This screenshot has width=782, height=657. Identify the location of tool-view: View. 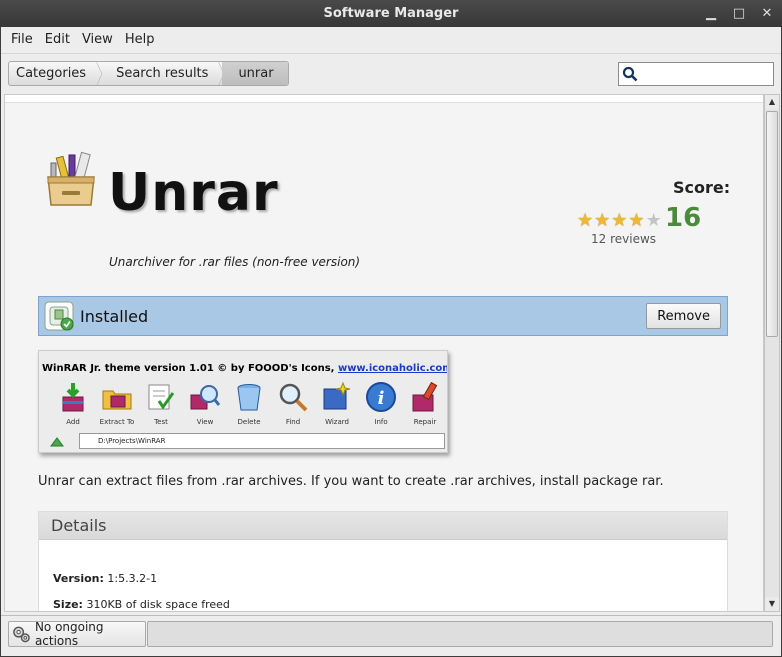
(205, 403).